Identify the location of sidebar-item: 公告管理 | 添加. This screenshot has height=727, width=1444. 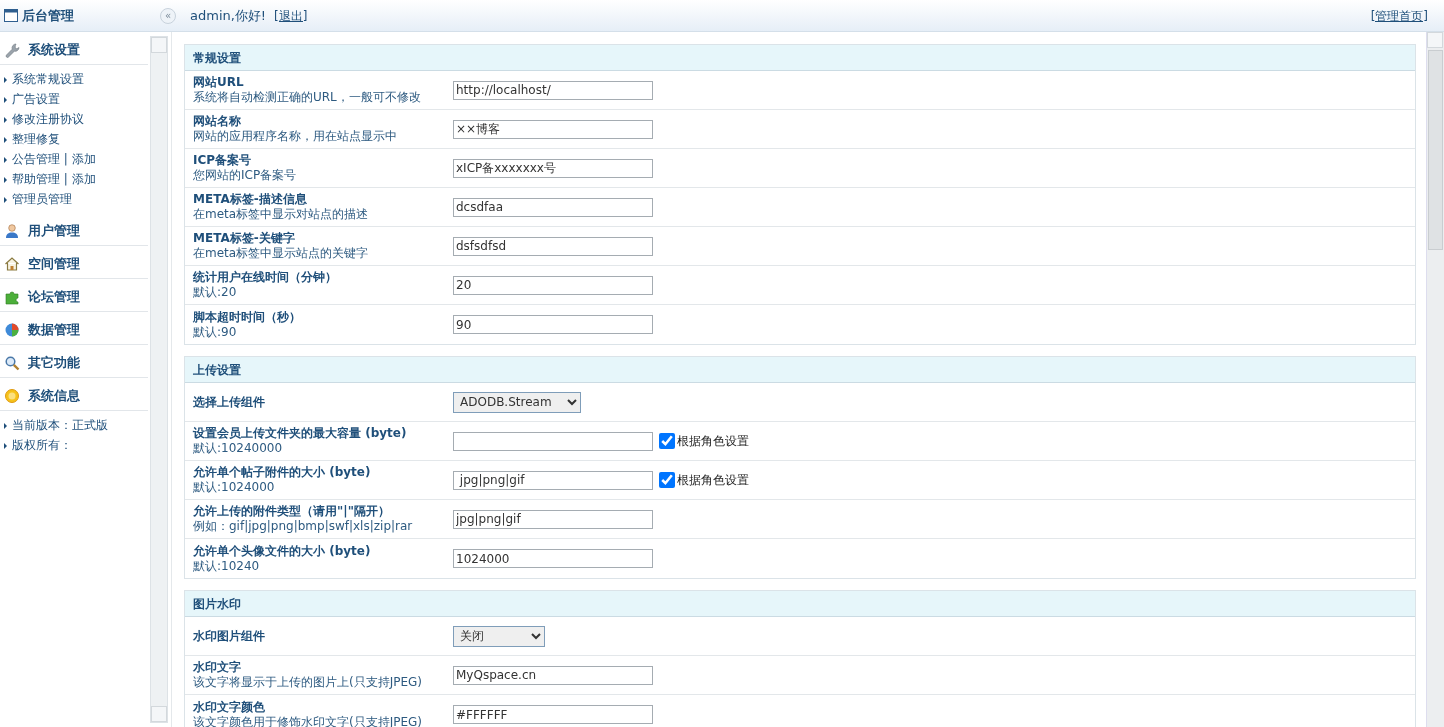
(74, 159).